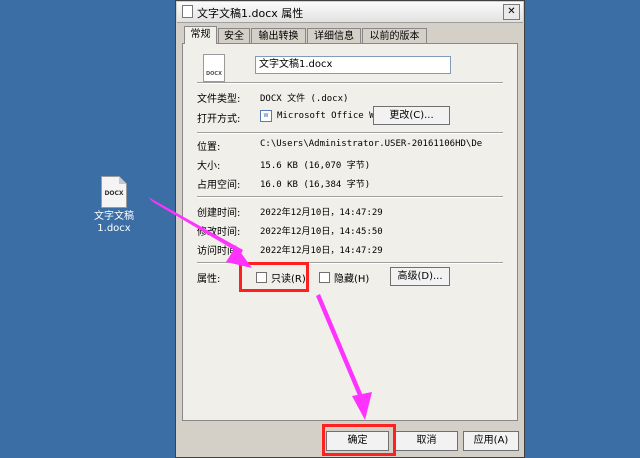  What do you see at coordinates (321, 213) in the screenshot?
I see `created-value: 2022年12月10日，14:47:29` at bounding box center [321, 213].